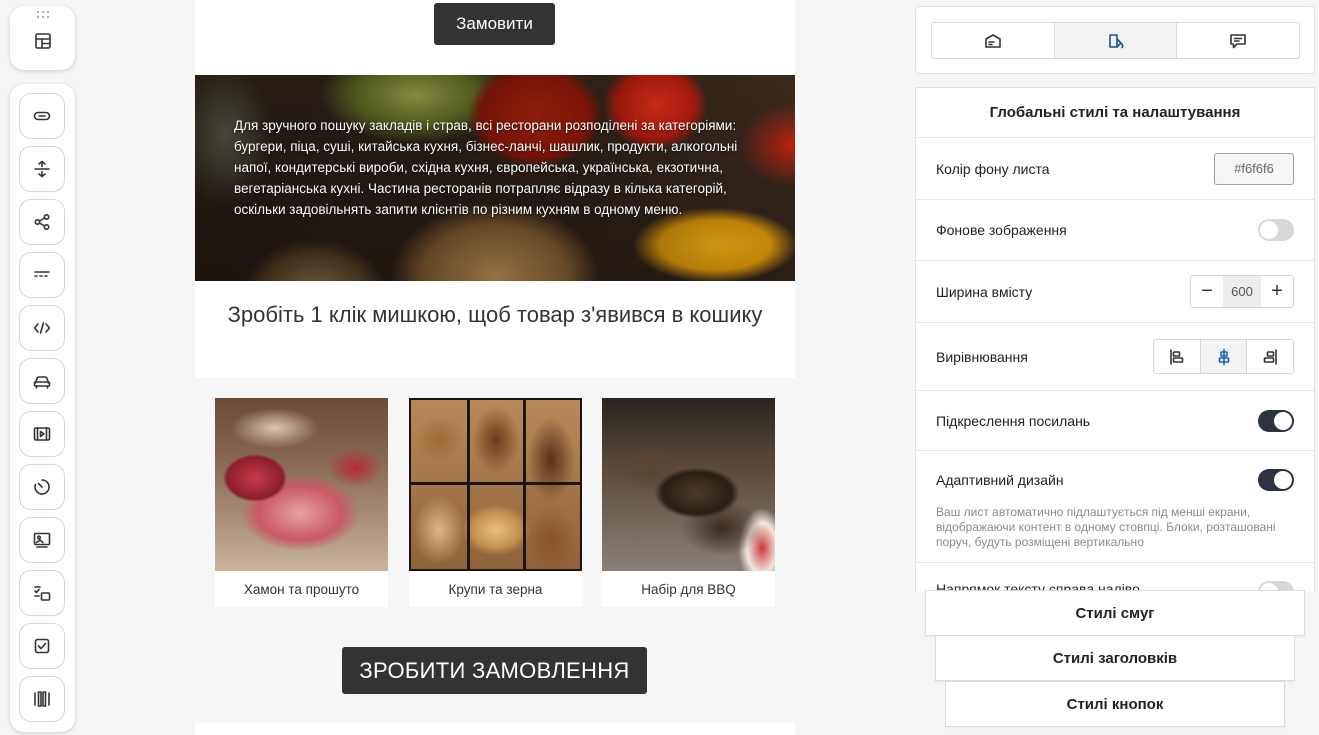 The image size is (1319, 735). I want to click on product-card: Крупи та зерна, so click(495, 502).